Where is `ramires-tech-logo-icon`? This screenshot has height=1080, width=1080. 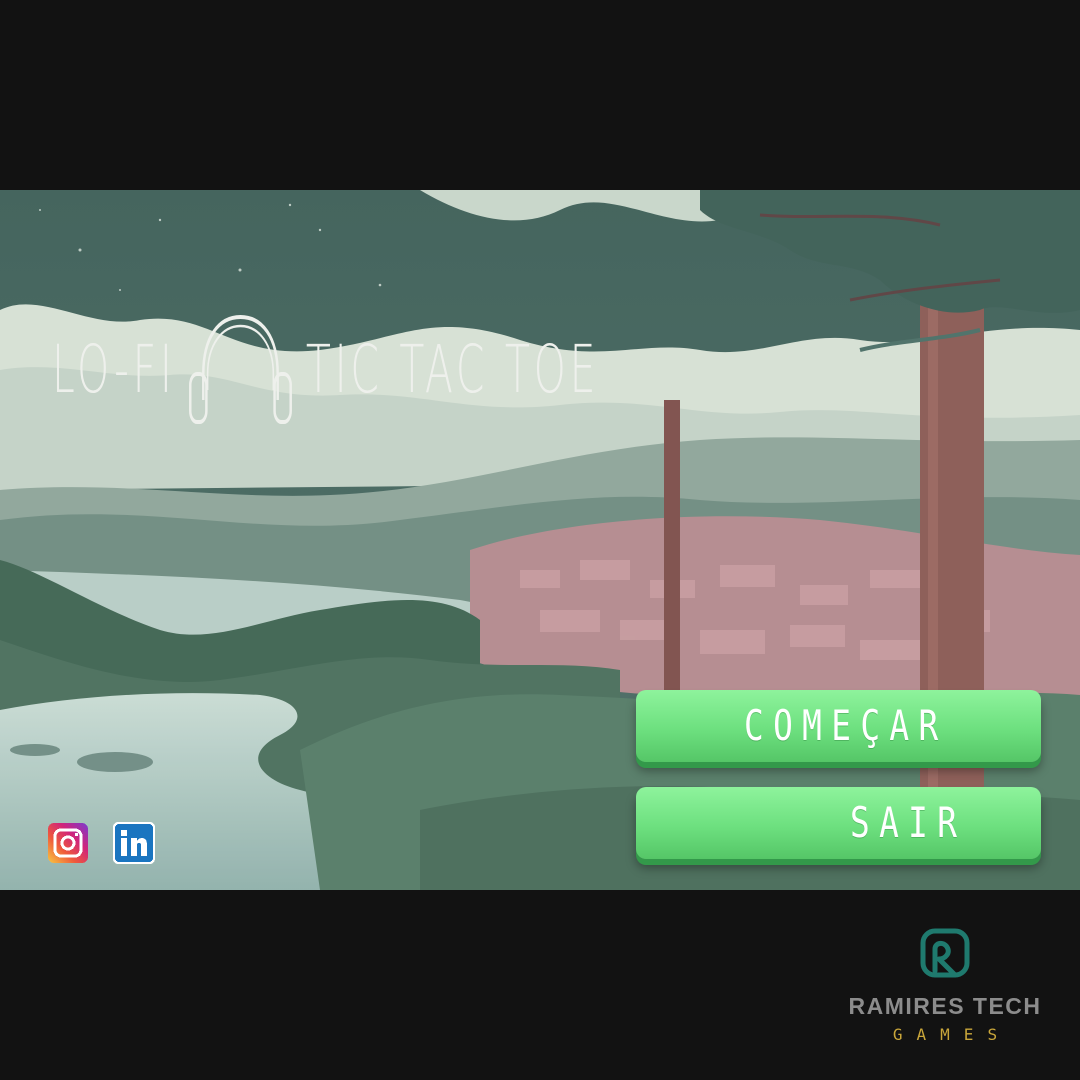
ramires-tech-logo-icon is located at coordinates (945, 953).